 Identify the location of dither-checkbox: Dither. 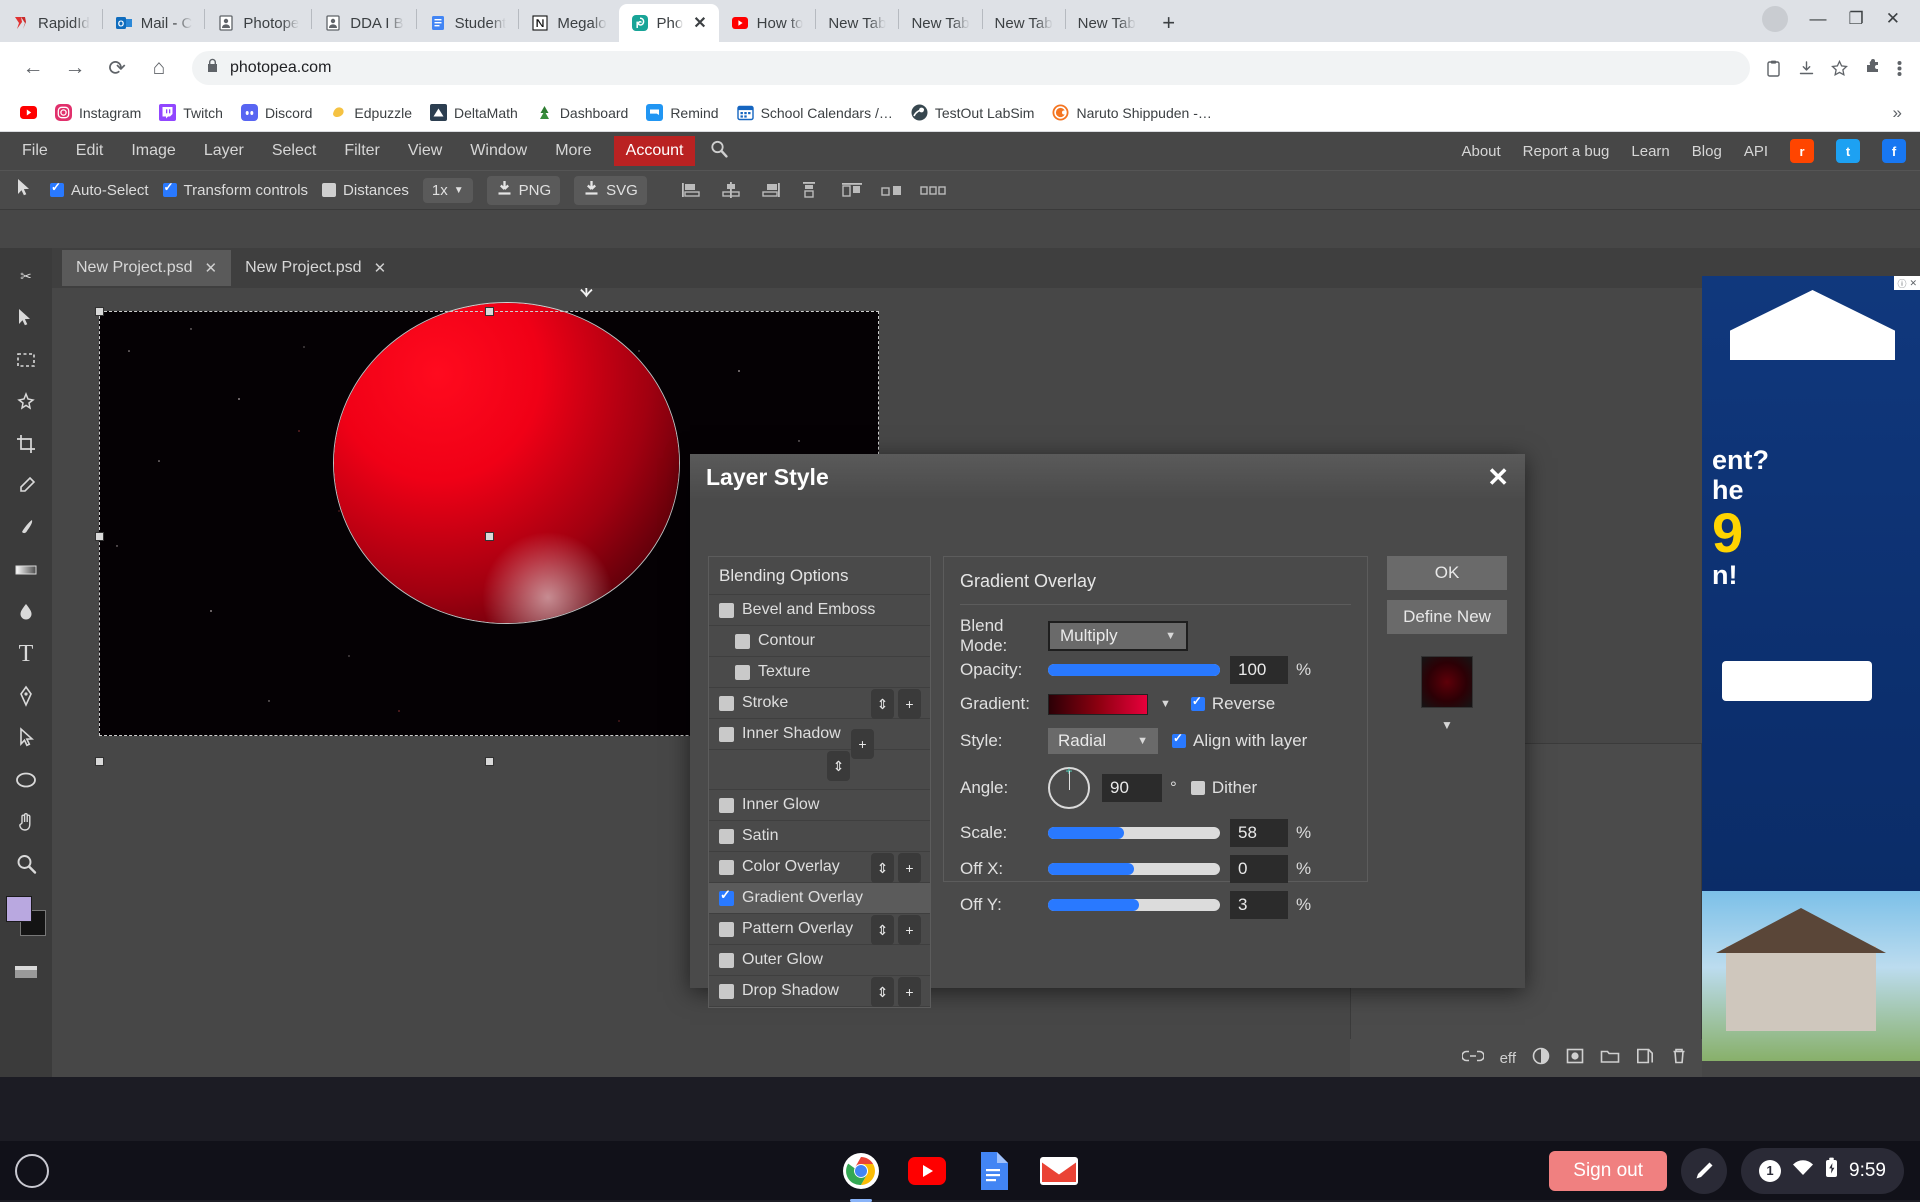
(1224, 788).